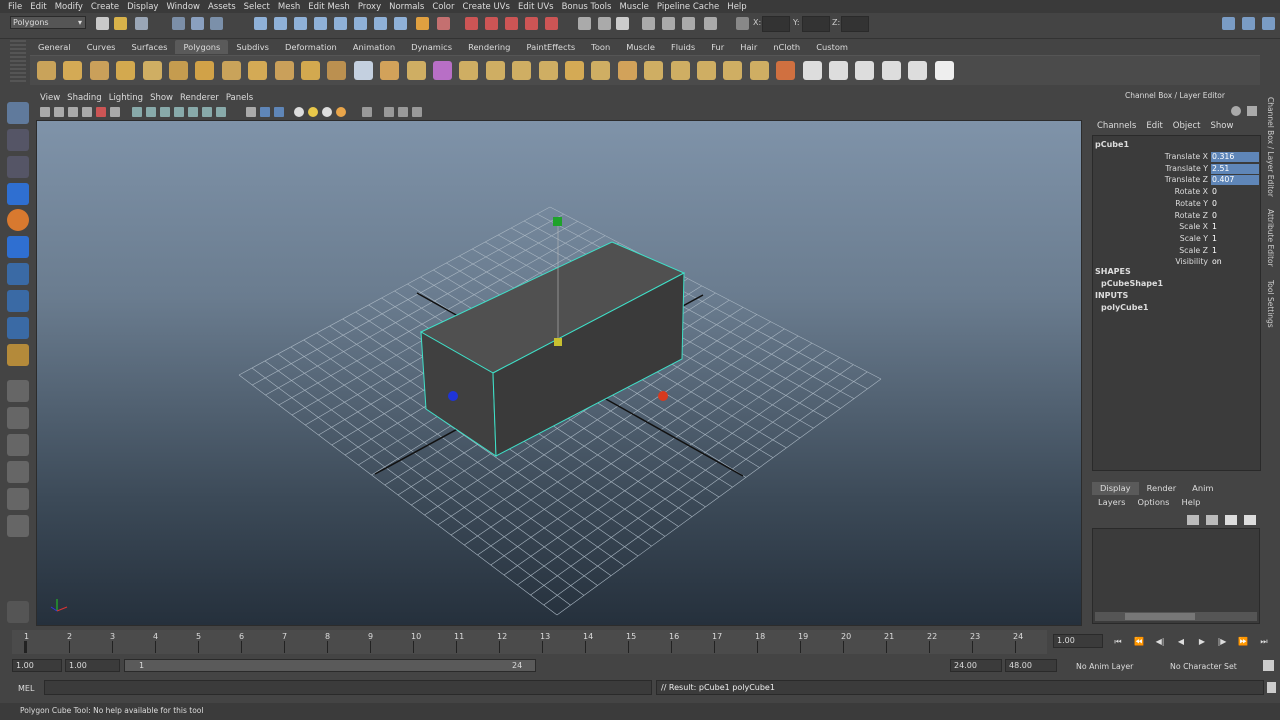 The height and width of the screenshot is (720, 1280). Describe the element at coordinates (1271, 687) in the screenshot. I see `script-editor-icon` at that location.